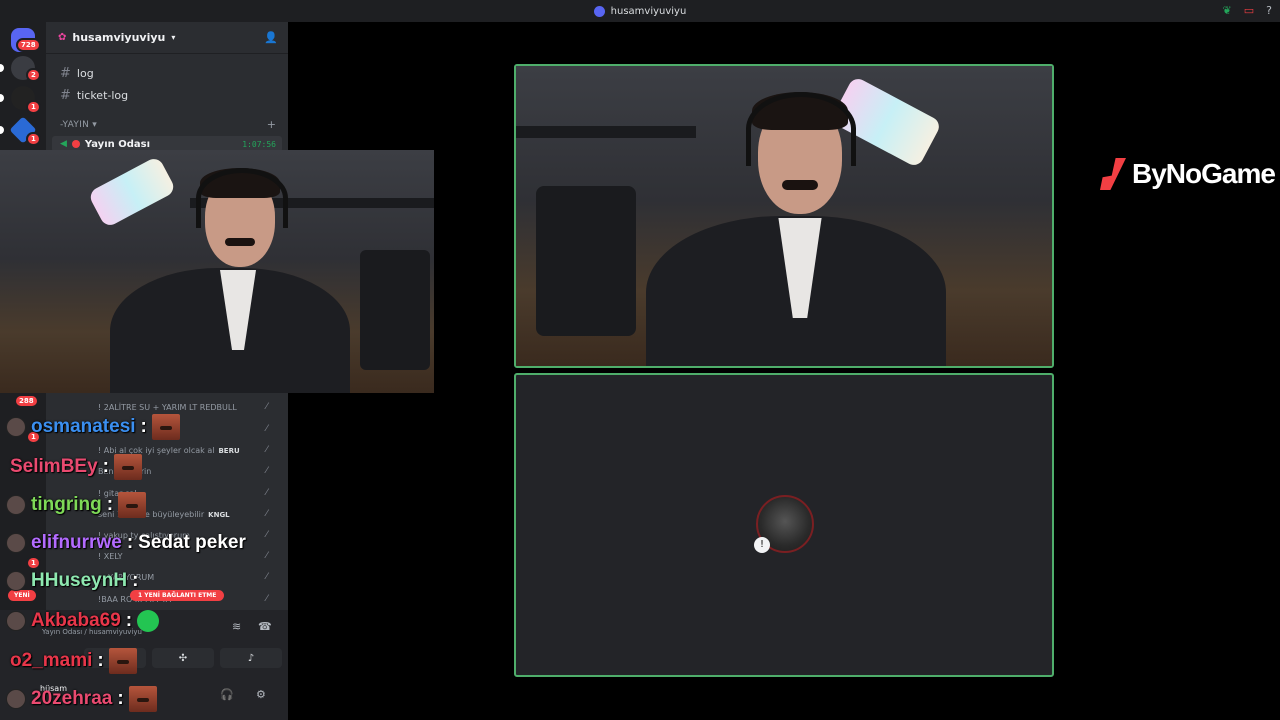  I want to click on category-yayin: -YAYIN ▾, so click(78, 125).